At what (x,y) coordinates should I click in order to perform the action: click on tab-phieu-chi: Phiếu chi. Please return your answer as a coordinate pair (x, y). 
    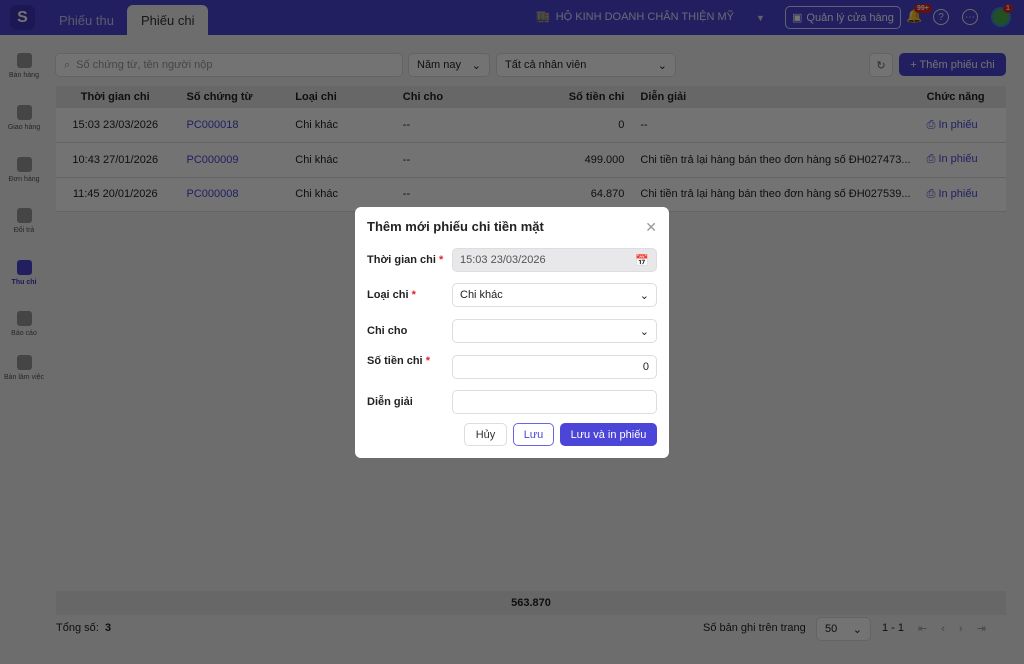
    Looking at the image, I should click on (168, 20).